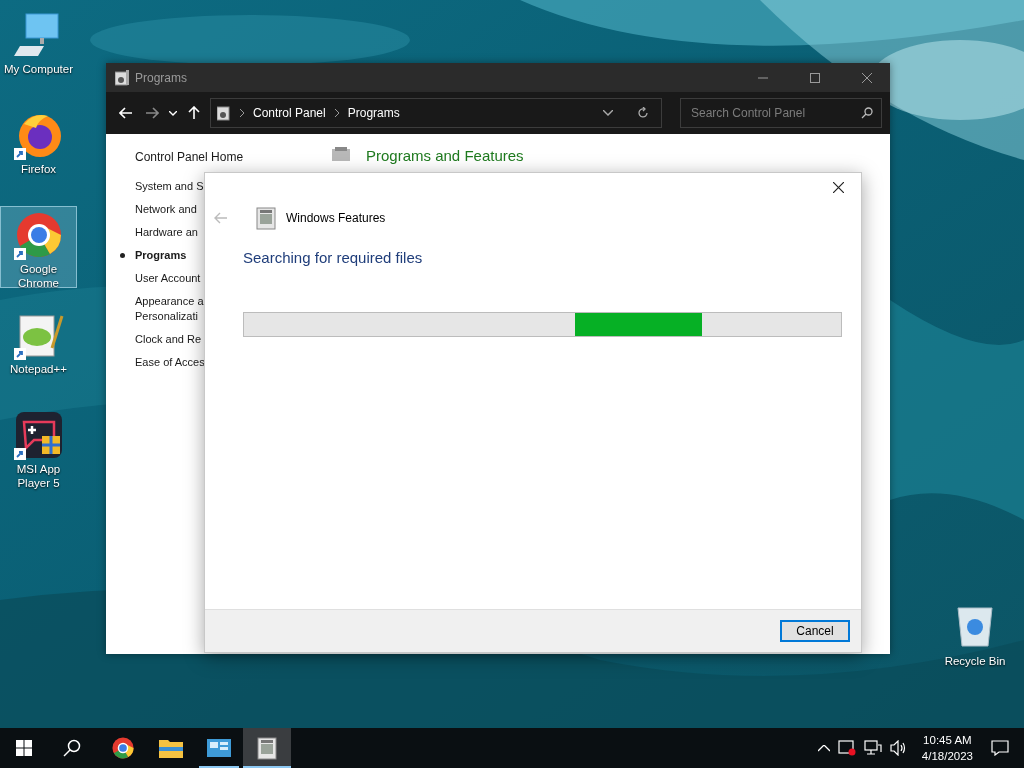  What do you see at coordinates (38, 369) in the screenshot?
I see `desktop-icon-label: Notepad++` at bounding box center [38, 369].